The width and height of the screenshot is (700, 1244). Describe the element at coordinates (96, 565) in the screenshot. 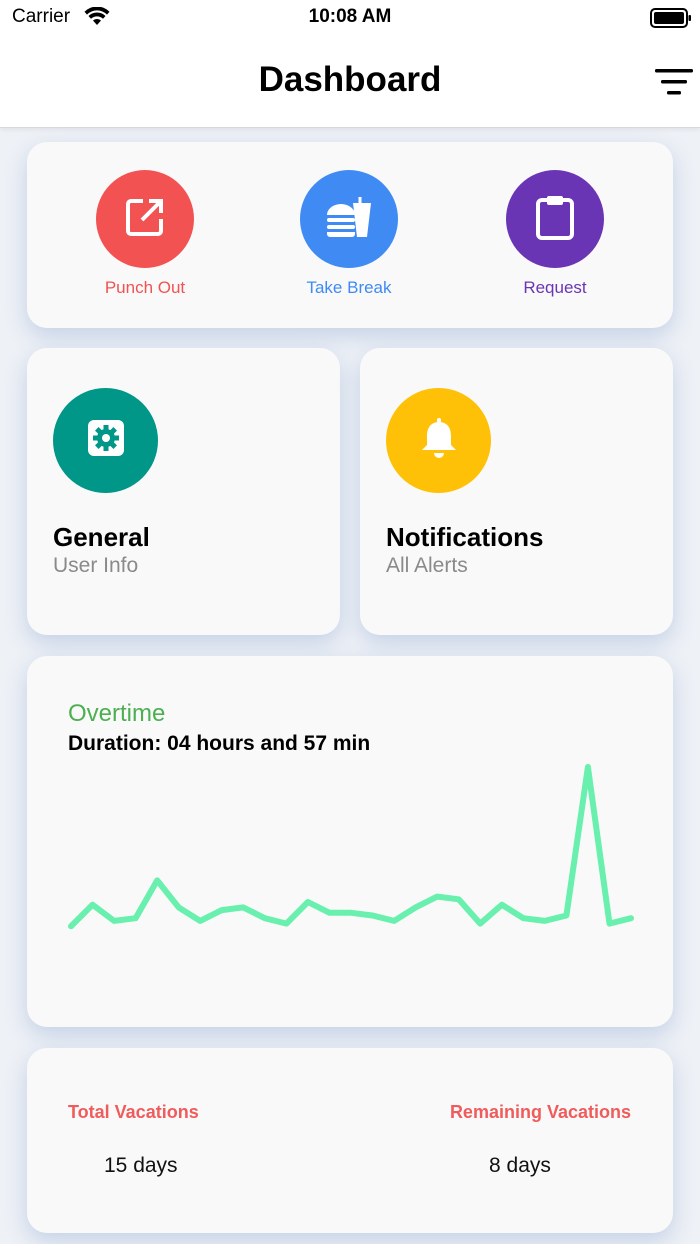

I see `general-subtitle: User Info` at that location.